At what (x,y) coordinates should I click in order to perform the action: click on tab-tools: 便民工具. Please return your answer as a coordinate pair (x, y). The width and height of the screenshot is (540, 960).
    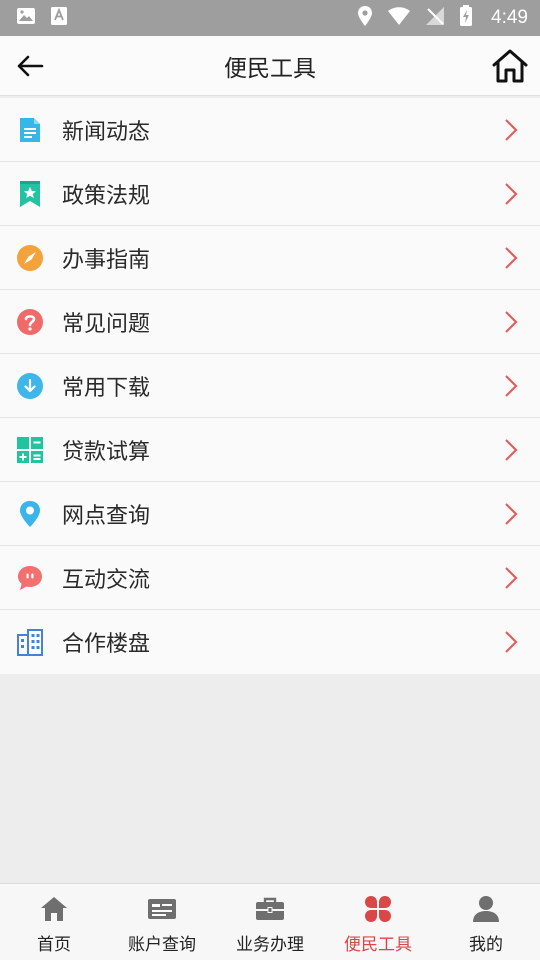
    Looking at the image, I should click on (378, 922).